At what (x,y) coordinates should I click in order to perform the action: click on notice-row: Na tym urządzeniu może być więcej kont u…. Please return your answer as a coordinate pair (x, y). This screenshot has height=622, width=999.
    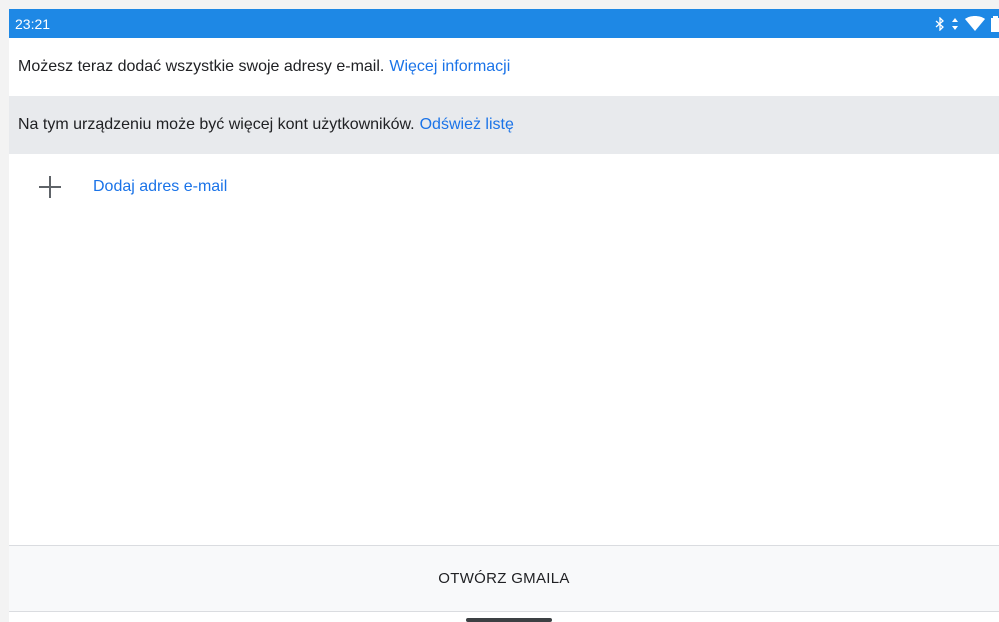
    Looking at the image, I should click on (504, 125).